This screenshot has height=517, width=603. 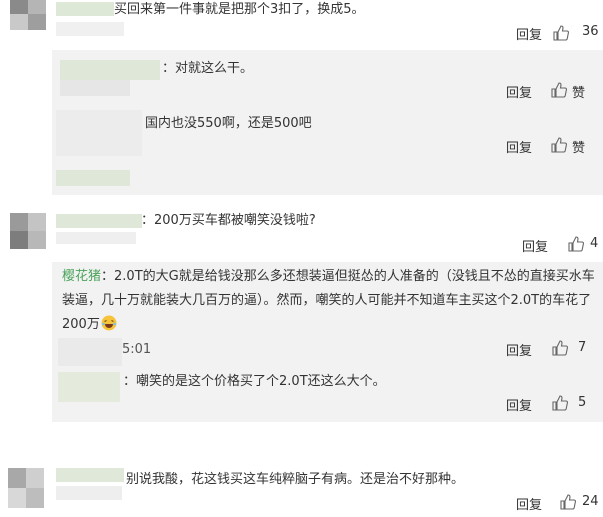 What do you see at coordinates (590, 31) in the screenshot?
I see `like-count: 36` at bounding box center [590, 31].